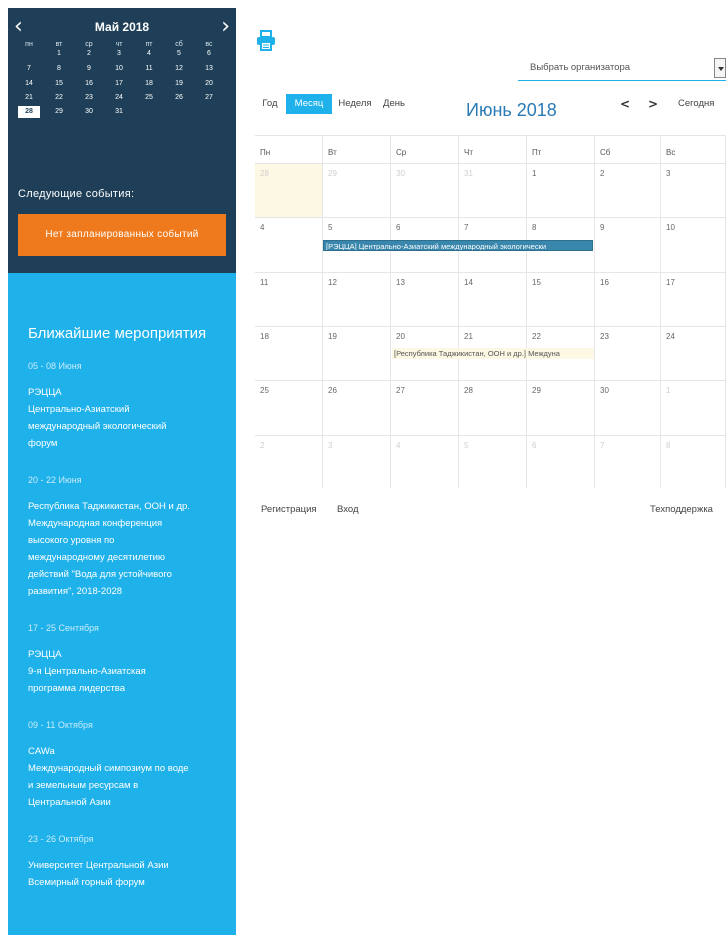  Describe the element at coordinates (357, 299) in the screenshot. I see `day-cell: 12` at that location.